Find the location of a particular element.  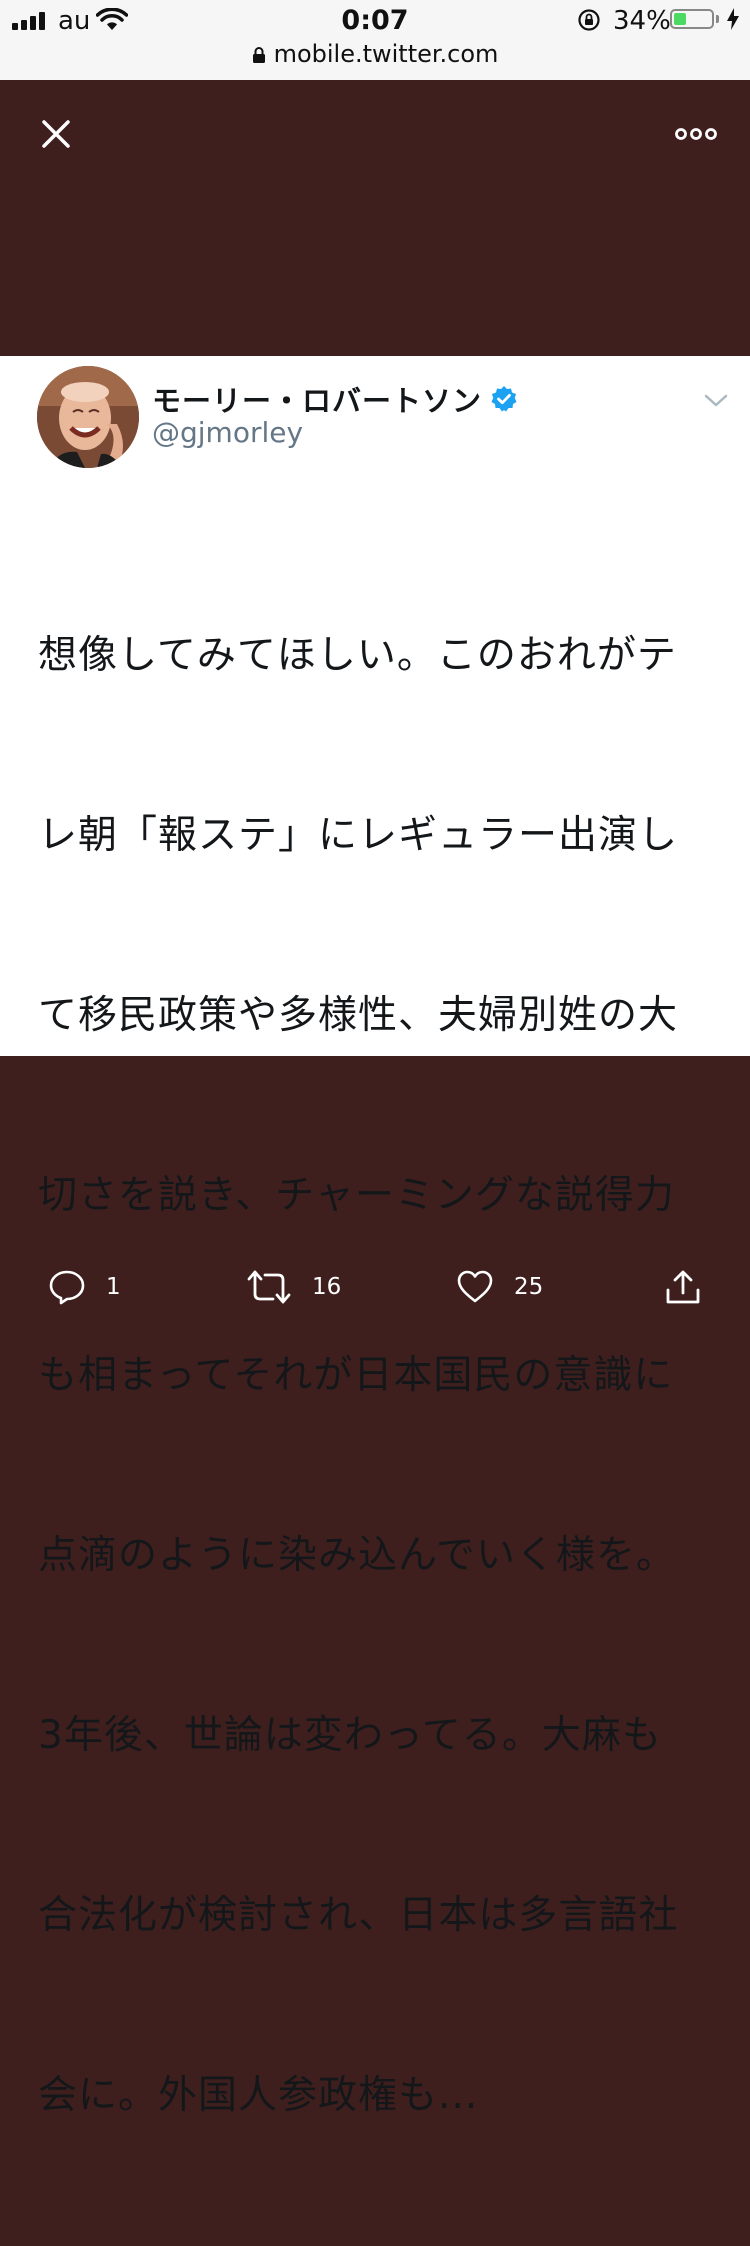

battery-tip is located at coordinates (717, 19).